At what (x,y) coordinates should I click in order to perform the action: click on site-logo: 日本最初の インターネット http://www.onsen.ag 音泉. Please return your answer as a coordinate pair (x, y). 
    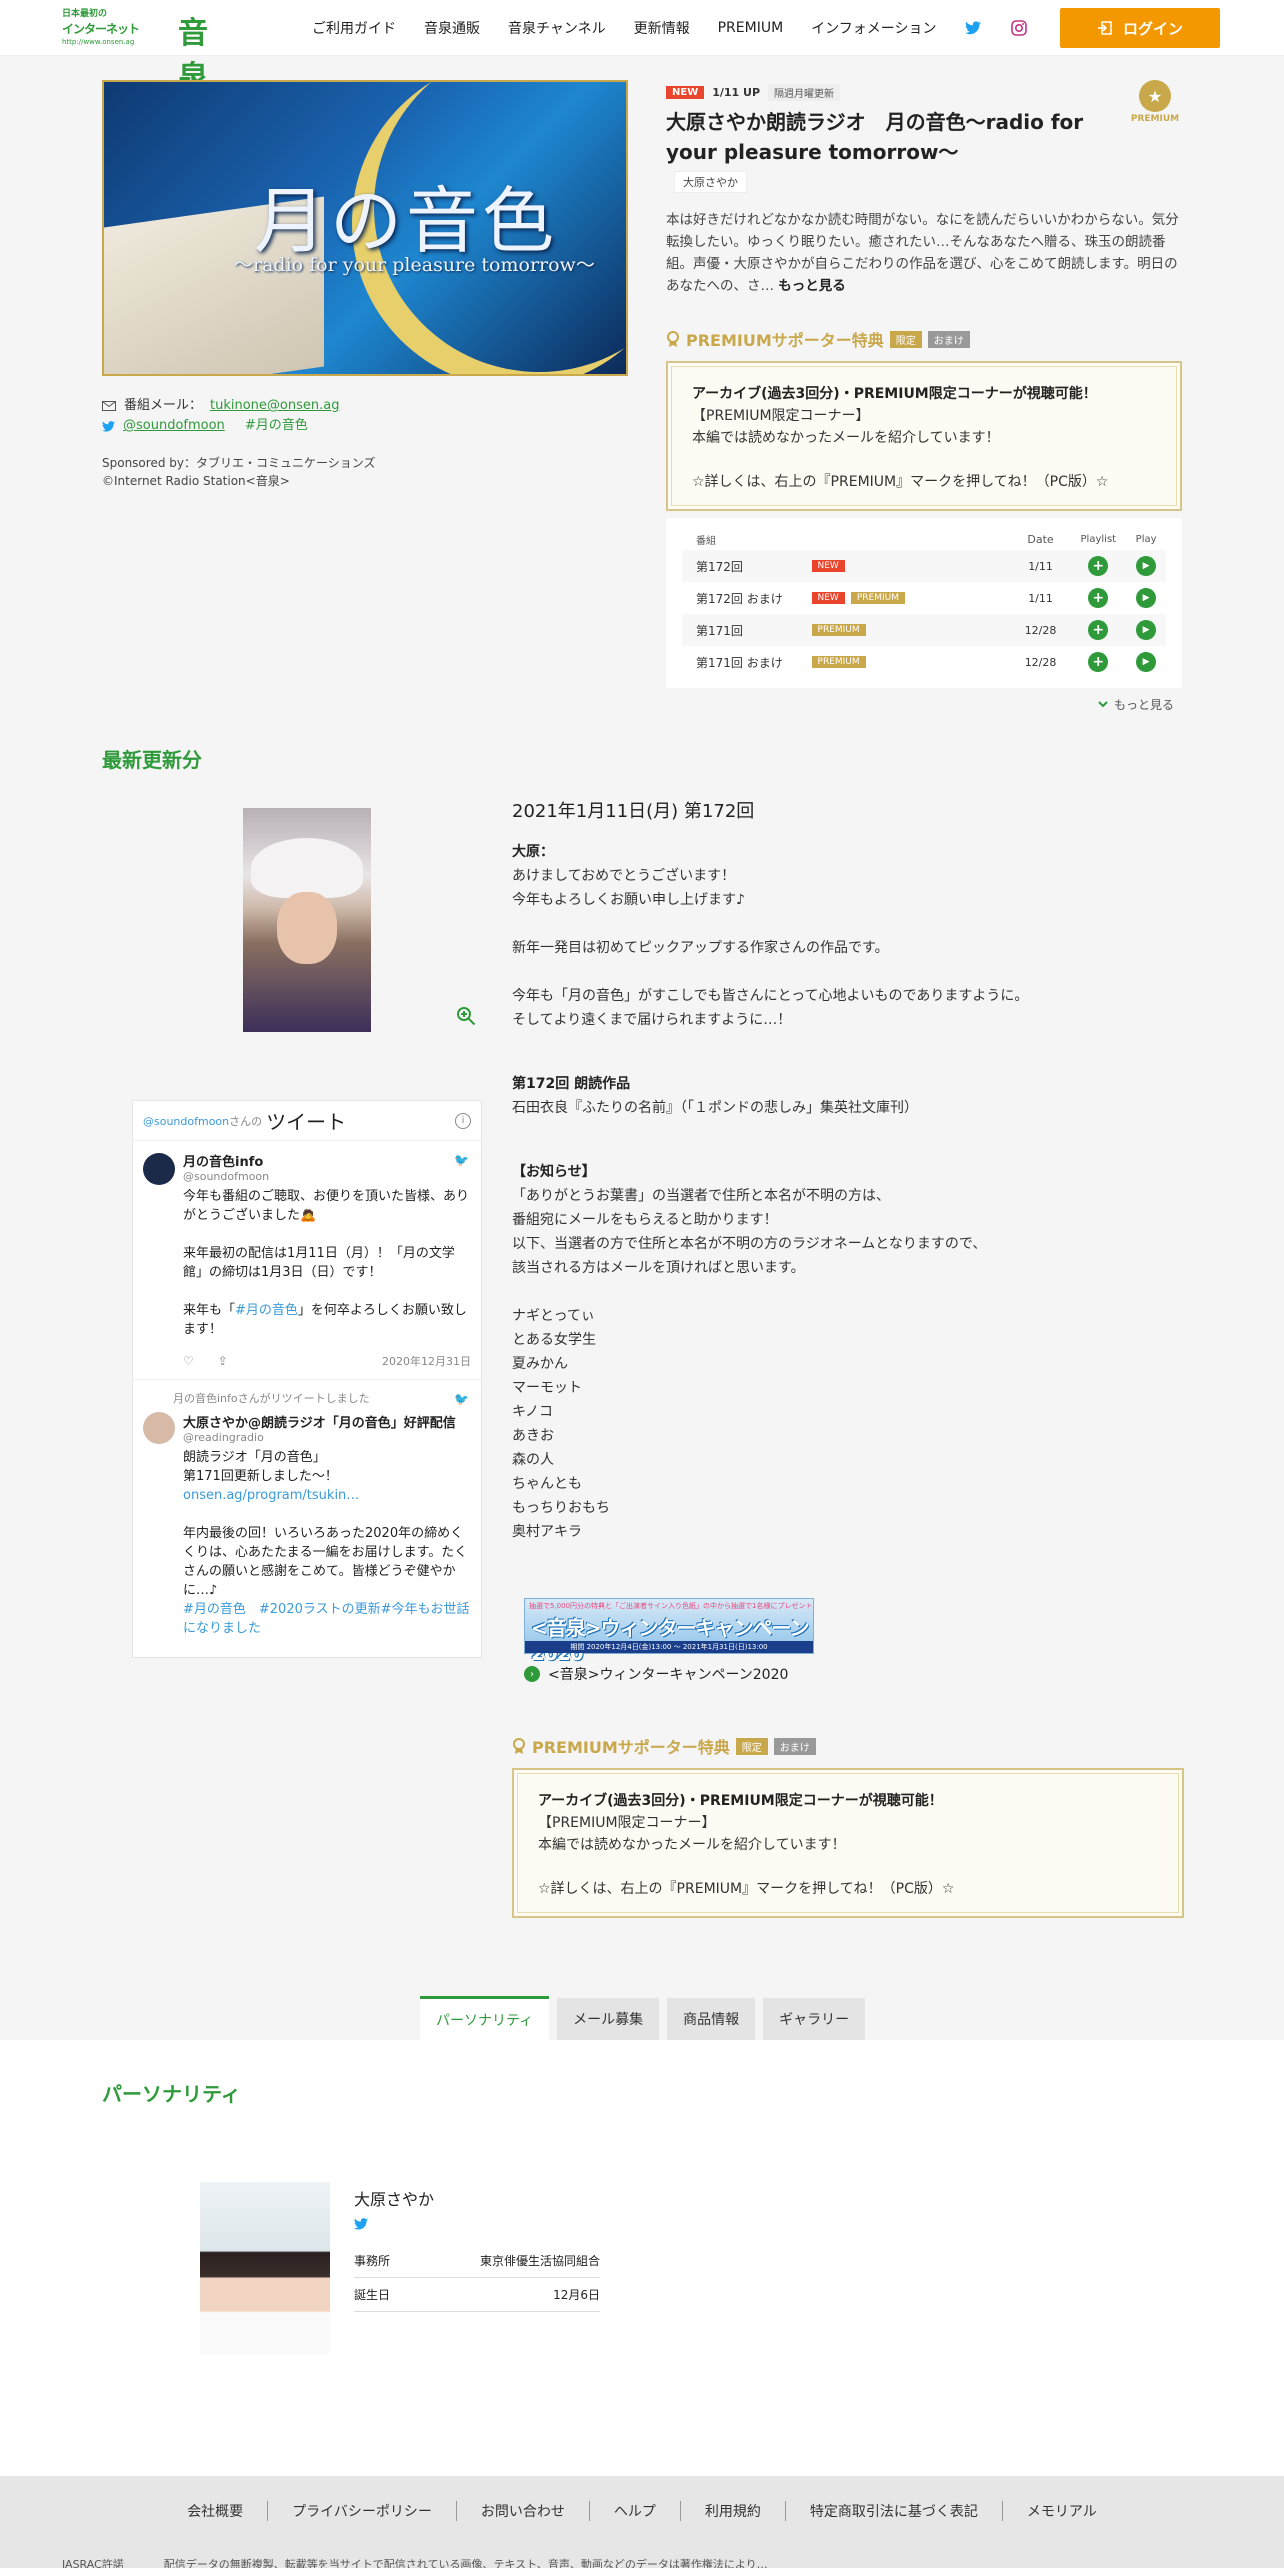
    Looking at the image, I should click on (142, 52).